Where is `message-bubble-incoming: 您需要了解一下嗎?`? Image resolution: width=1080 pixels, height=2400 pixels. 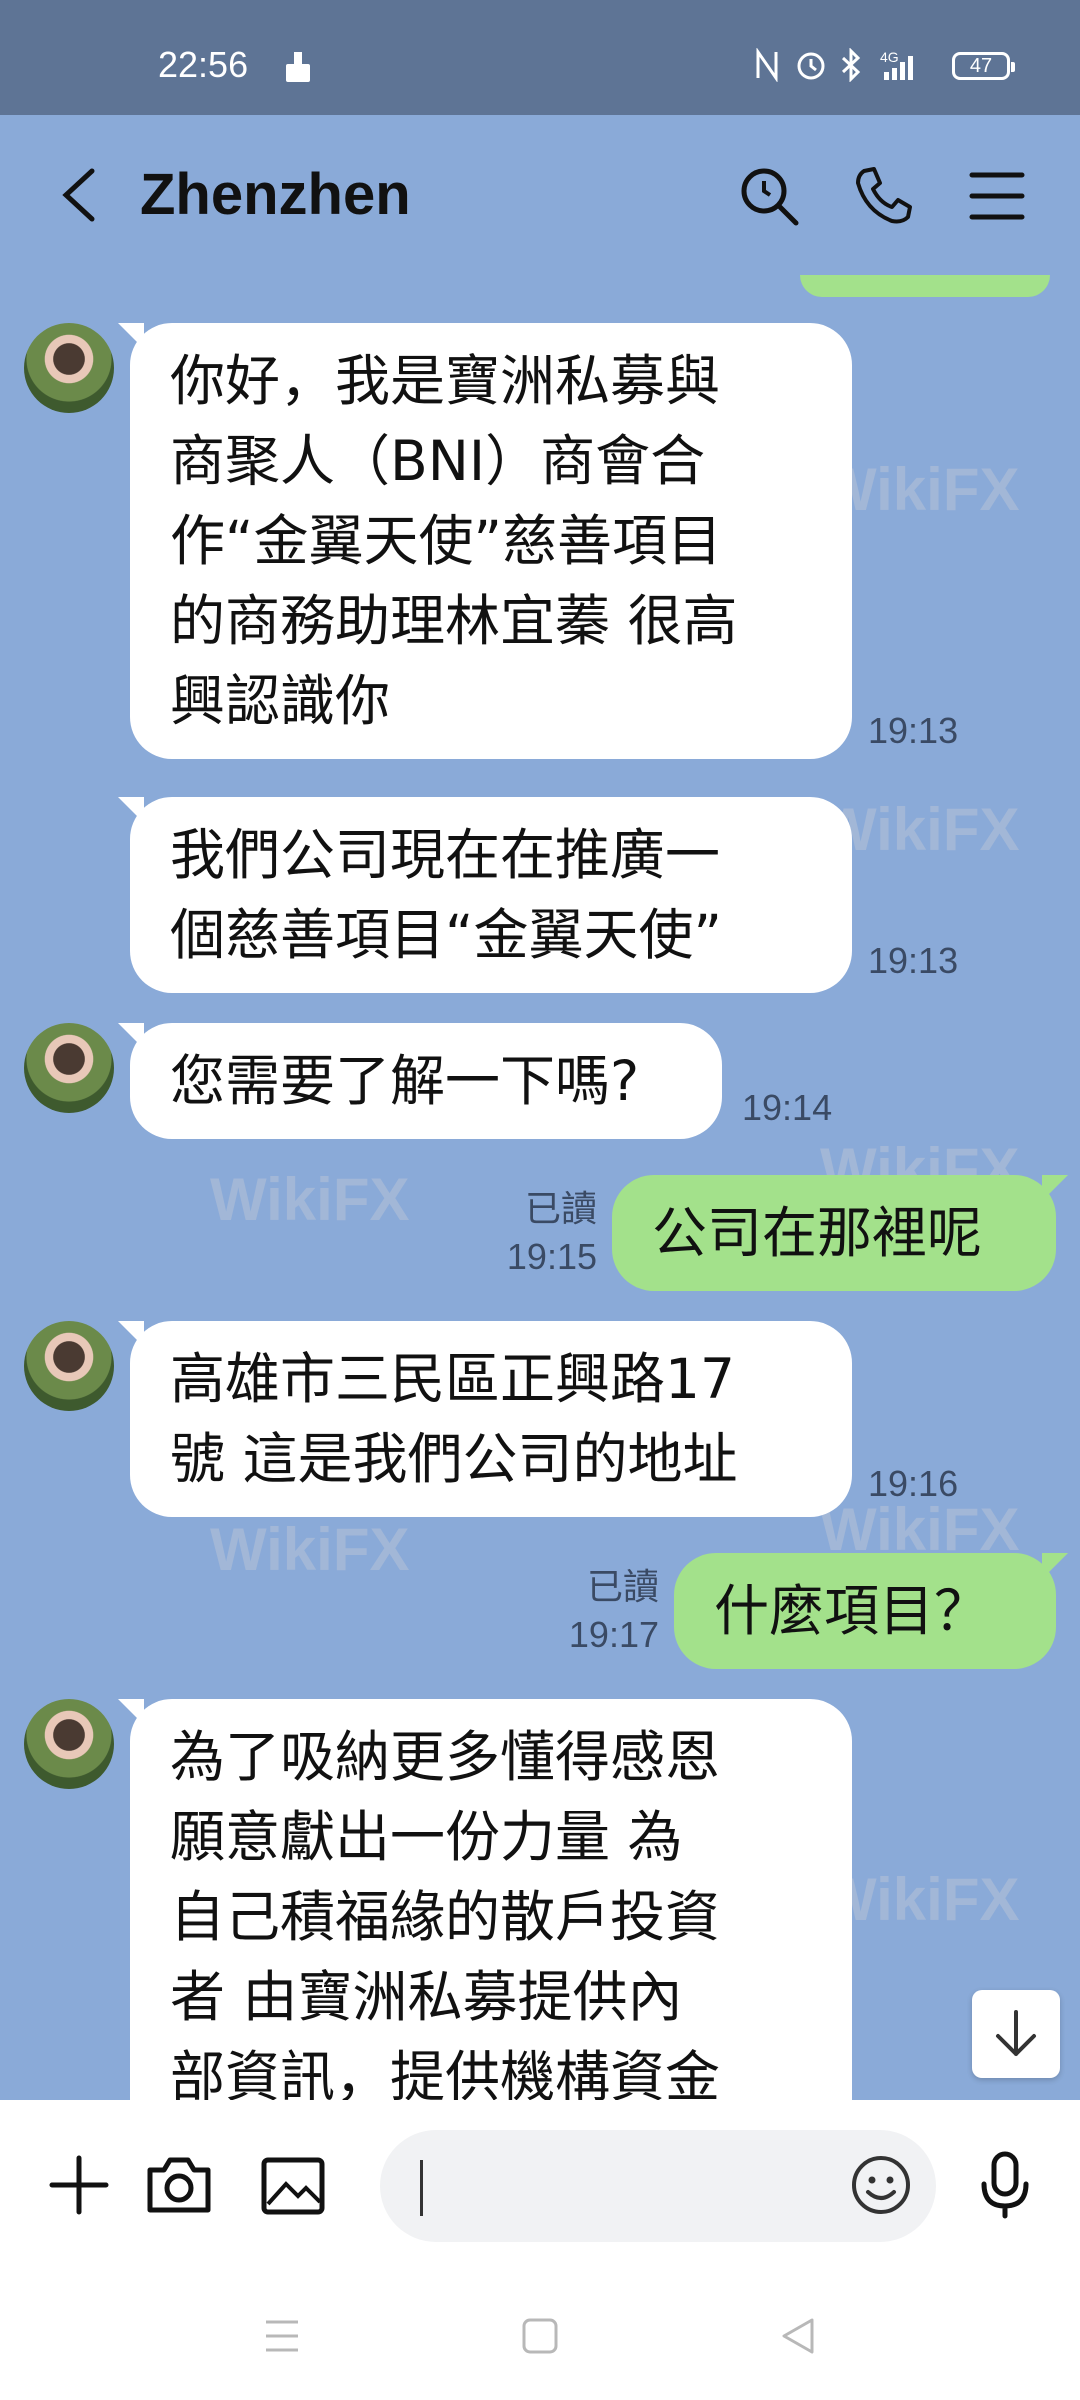
message-bubble-incoming: 您需要了解一下嗎? is located at coordinates (420, 1081).